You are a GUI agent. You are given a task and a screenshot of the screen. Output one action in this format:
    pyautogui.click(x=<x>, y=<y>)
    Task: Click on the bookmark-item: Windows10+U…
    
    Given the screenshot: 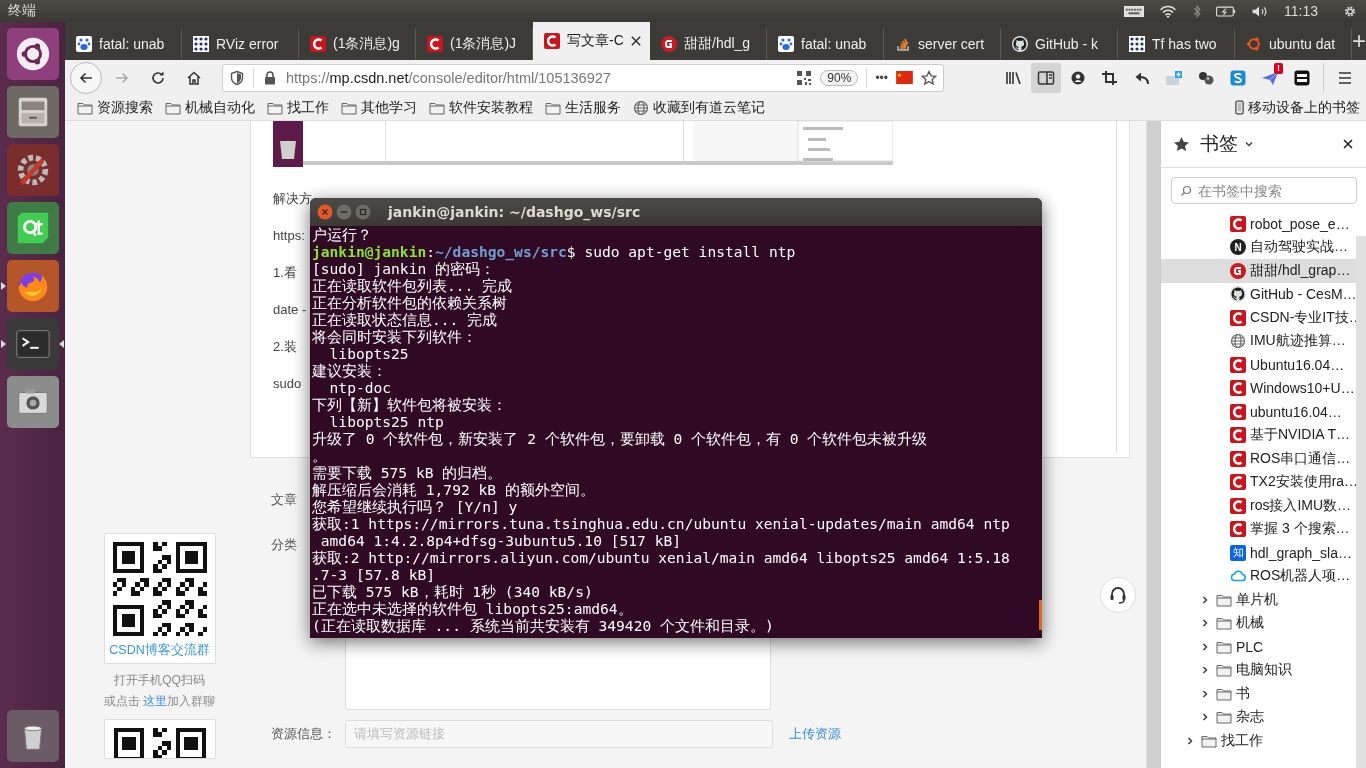 What is the action you would take?
    pyautogui.click(x=1258, y=388)
    